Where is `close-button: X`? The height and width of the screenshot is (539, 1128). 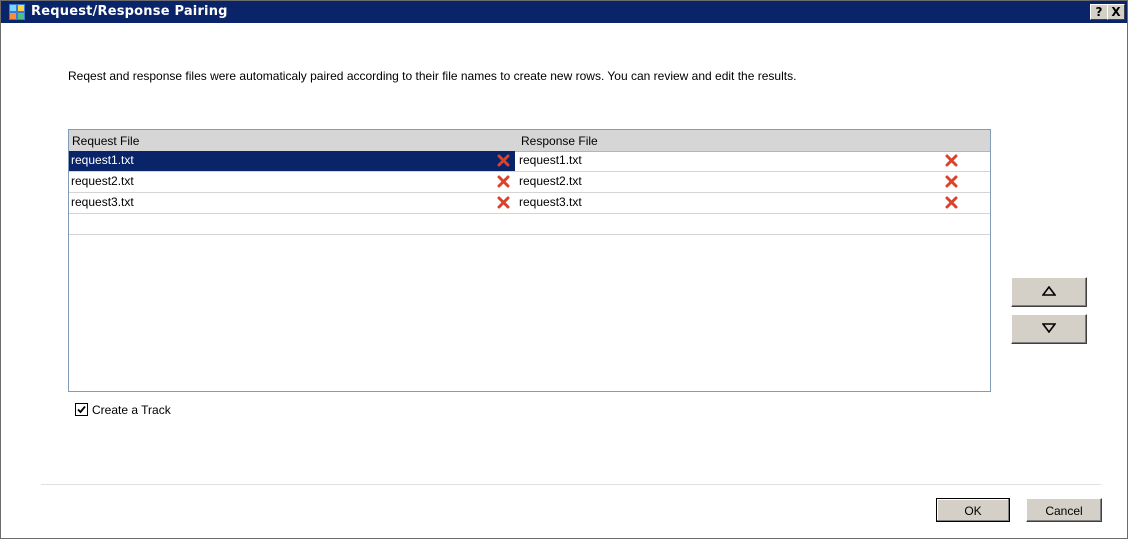
close-button: X is located at coordinates (1116, 12).